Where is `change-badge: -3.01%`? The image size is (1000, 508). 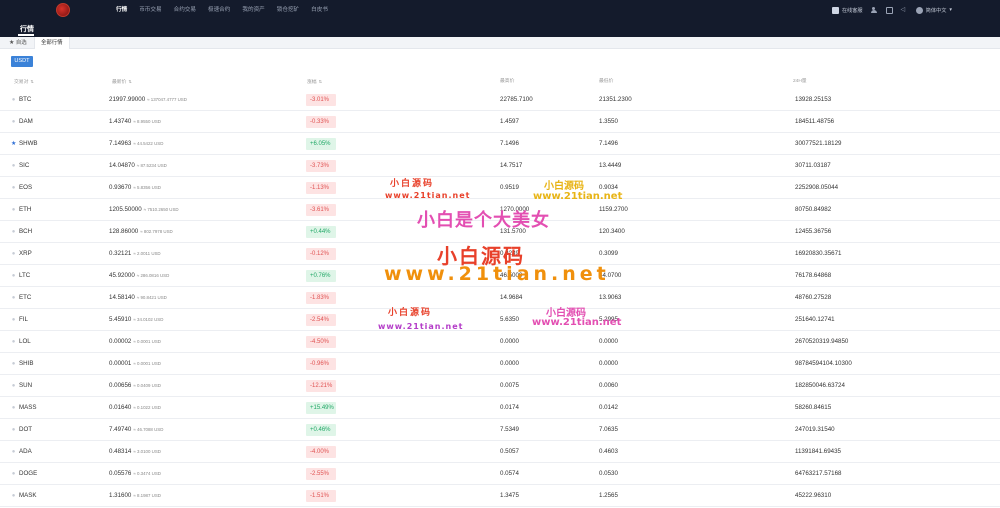
change-badge: -3.01% is located at coordinates (321, 100).